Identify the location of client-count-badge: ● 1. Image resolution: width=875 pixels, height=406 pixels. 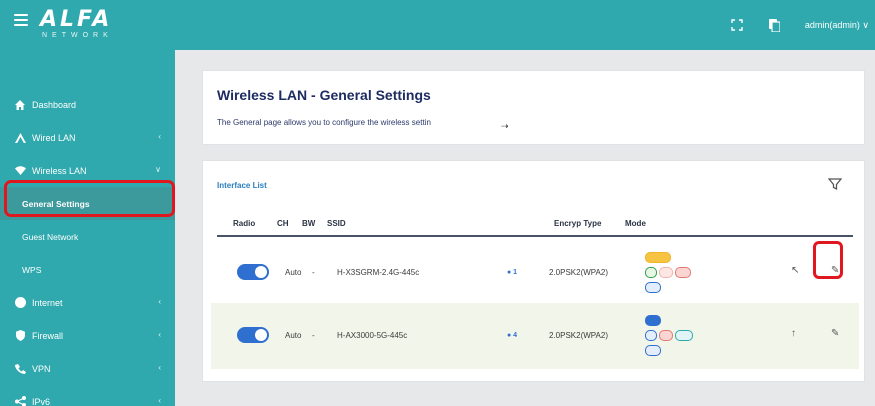
(512, 272).